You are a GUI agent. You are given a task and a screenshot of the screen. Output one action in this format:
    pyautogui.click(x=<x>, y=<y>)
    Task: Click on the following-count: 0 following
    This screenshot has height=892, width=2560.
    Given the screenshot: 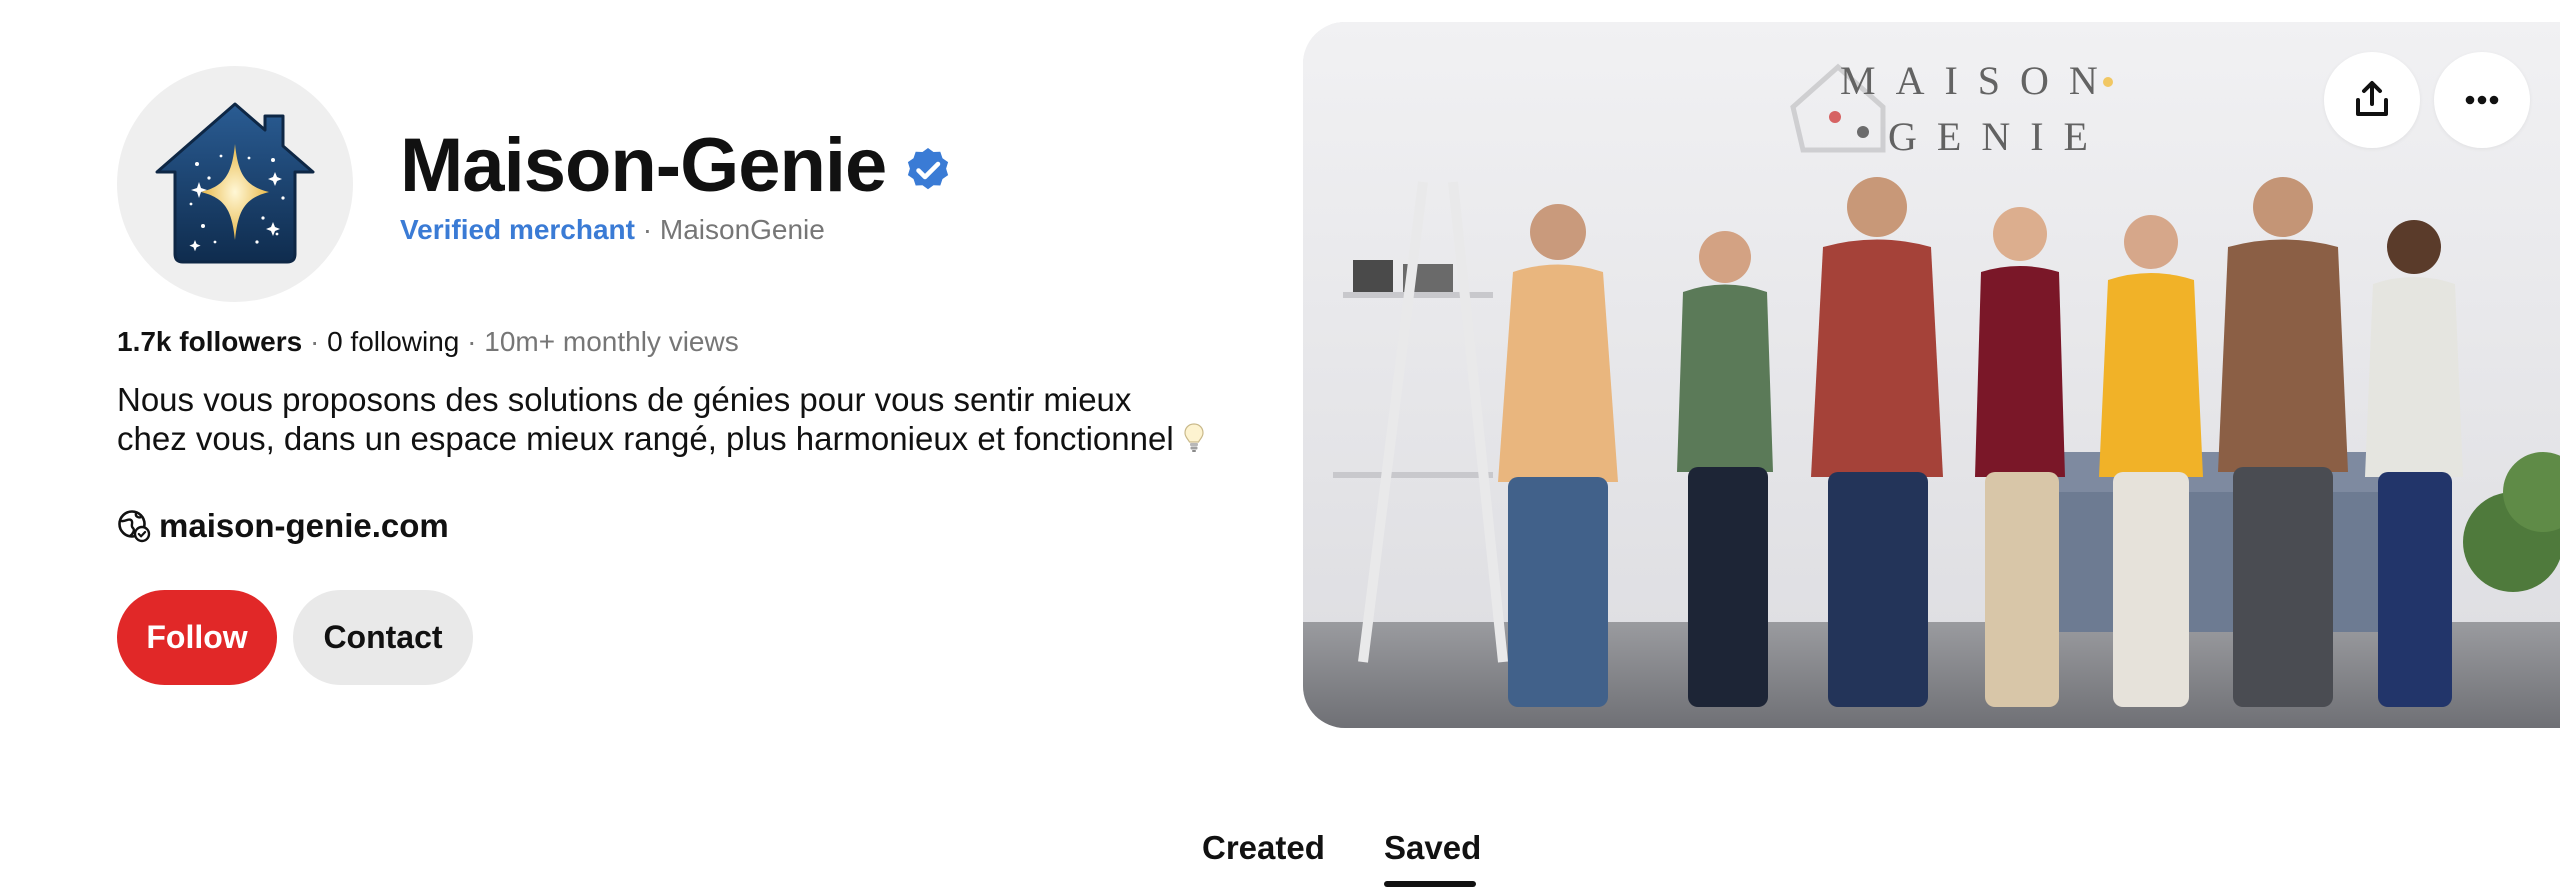 What is the action you would take?
    pyautogui.click(x=393, y=341)
    